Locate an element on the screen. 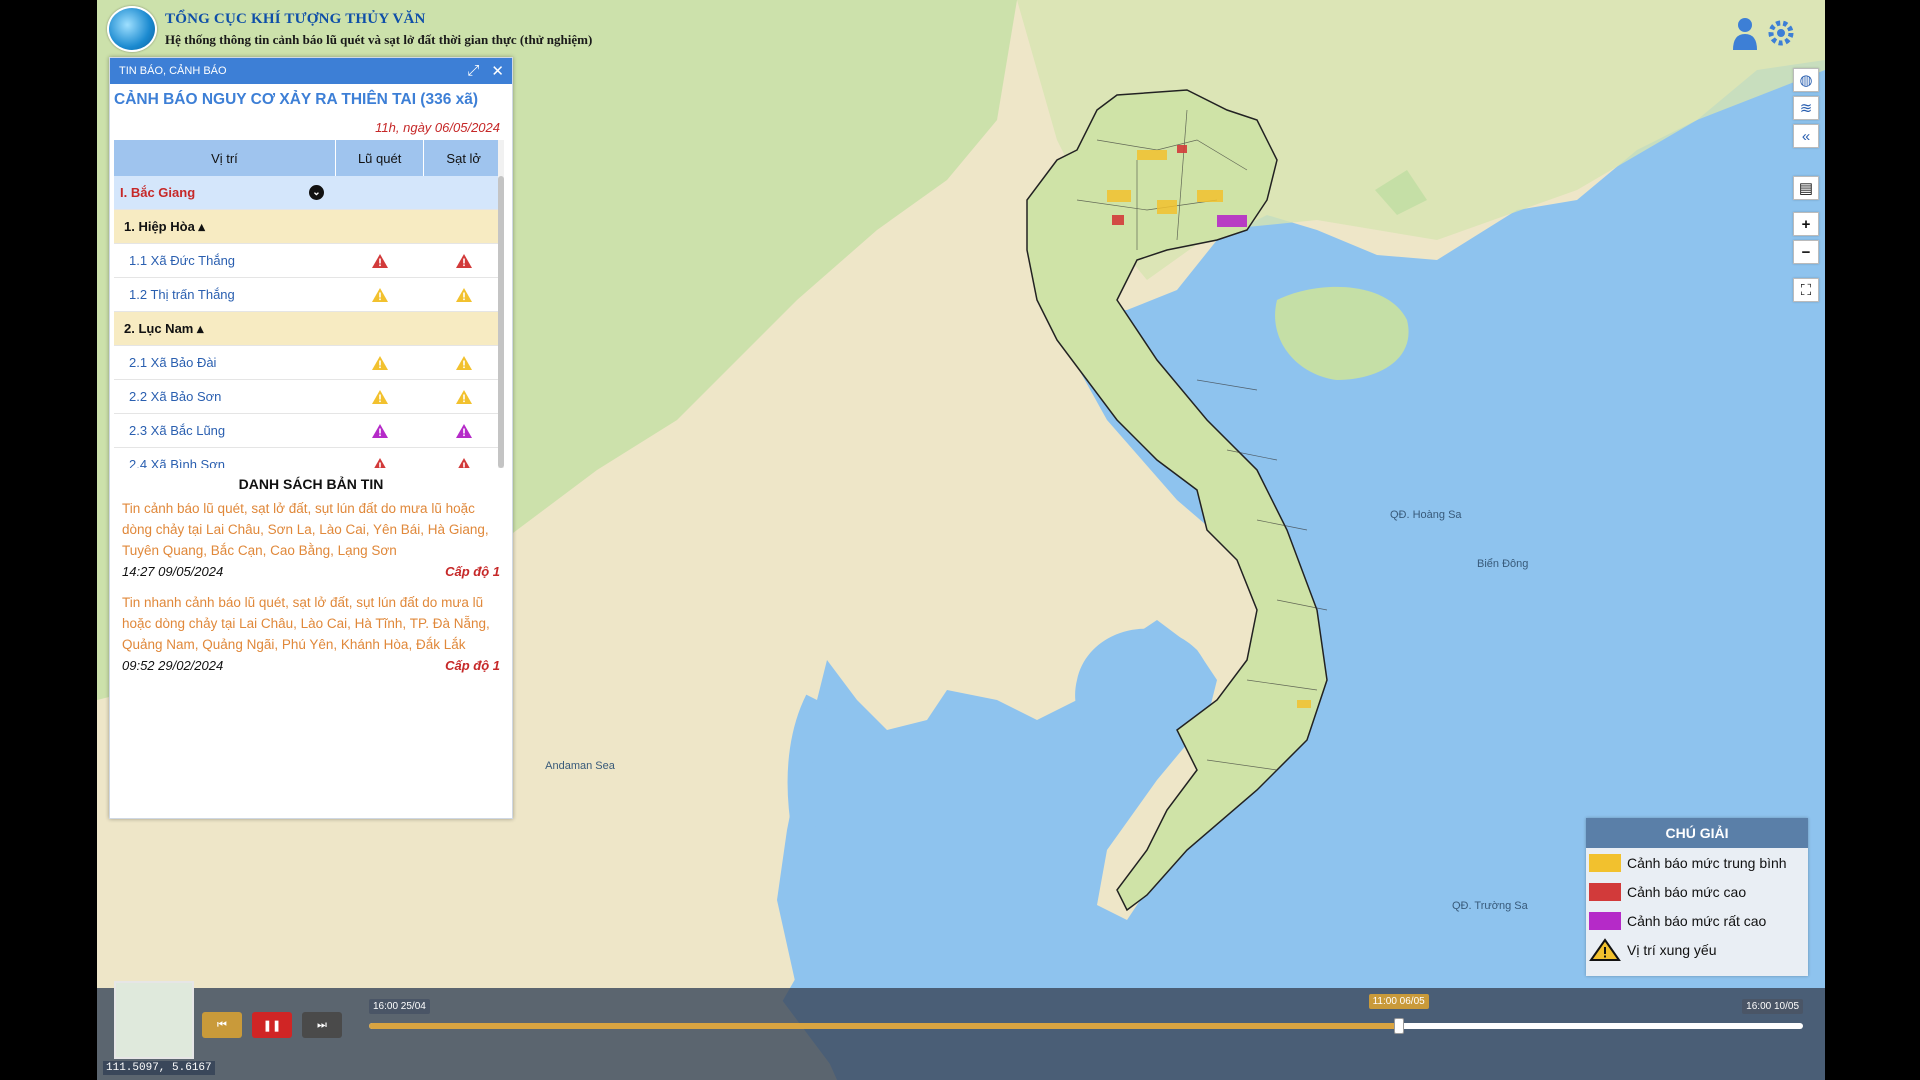 The height and width of the screenshot is (1080, 1920). table-row: 2. Lục Nam ▴ is located at coordinates (309, 329).